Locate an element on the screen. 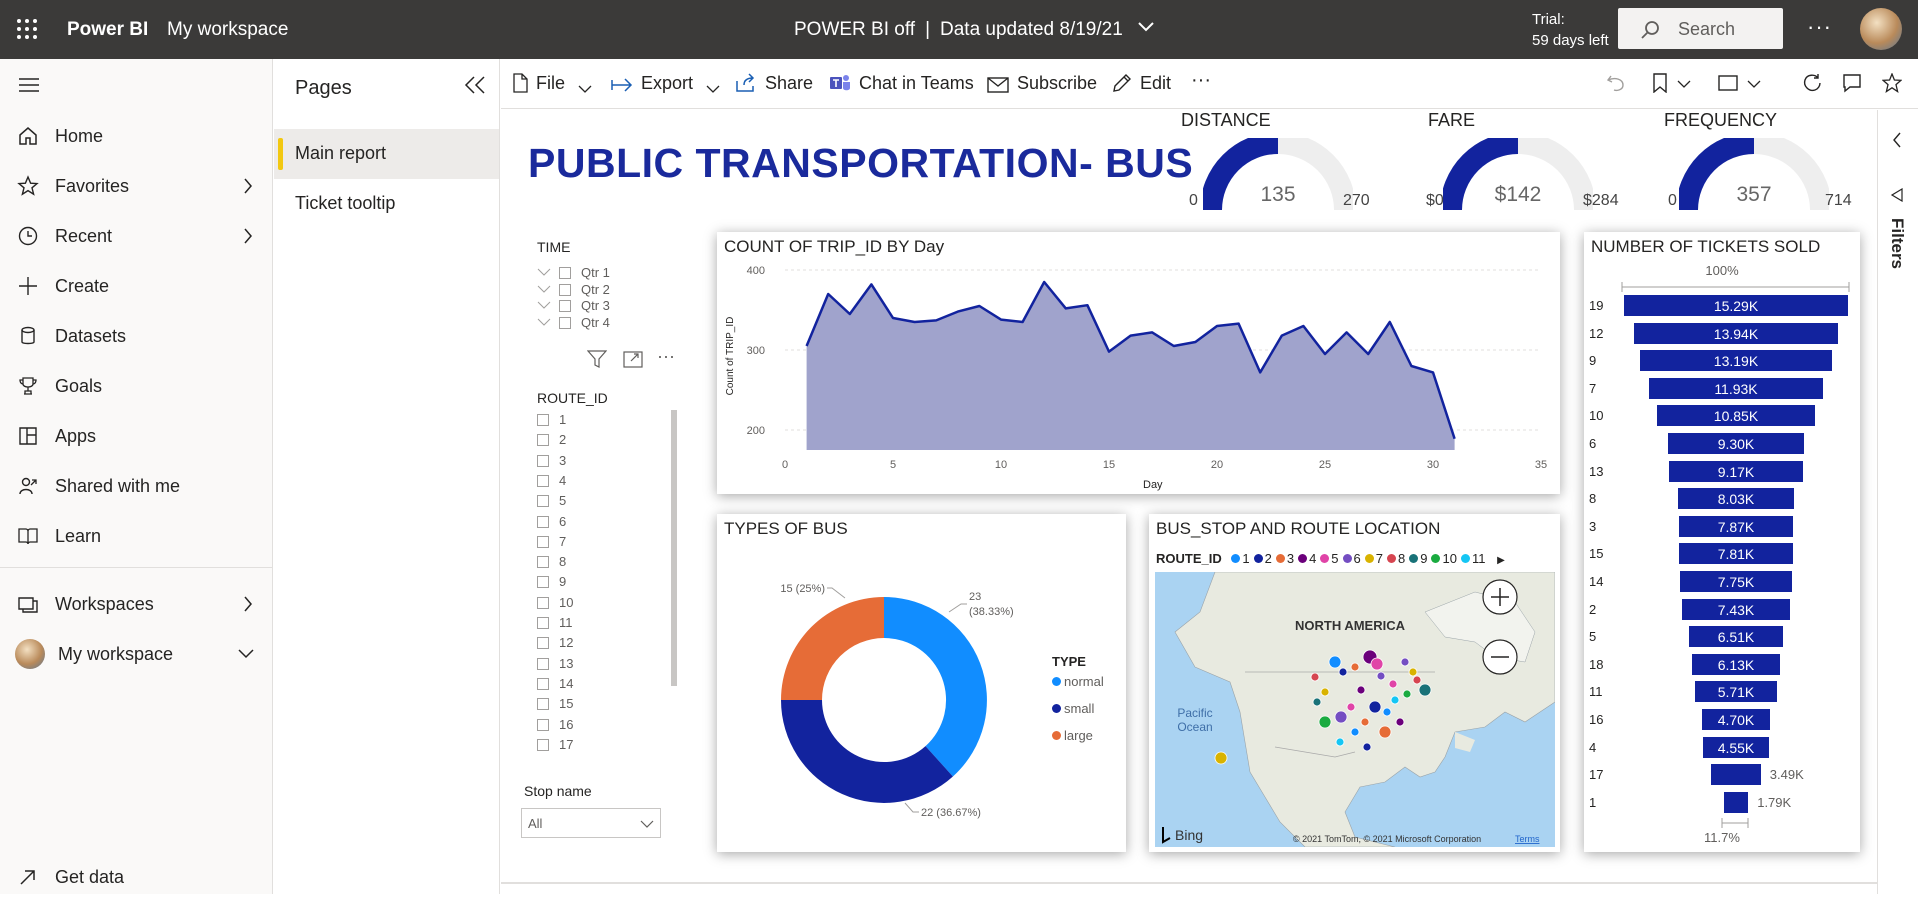  favorite-star-icon is located at coordinates (1892, 83).